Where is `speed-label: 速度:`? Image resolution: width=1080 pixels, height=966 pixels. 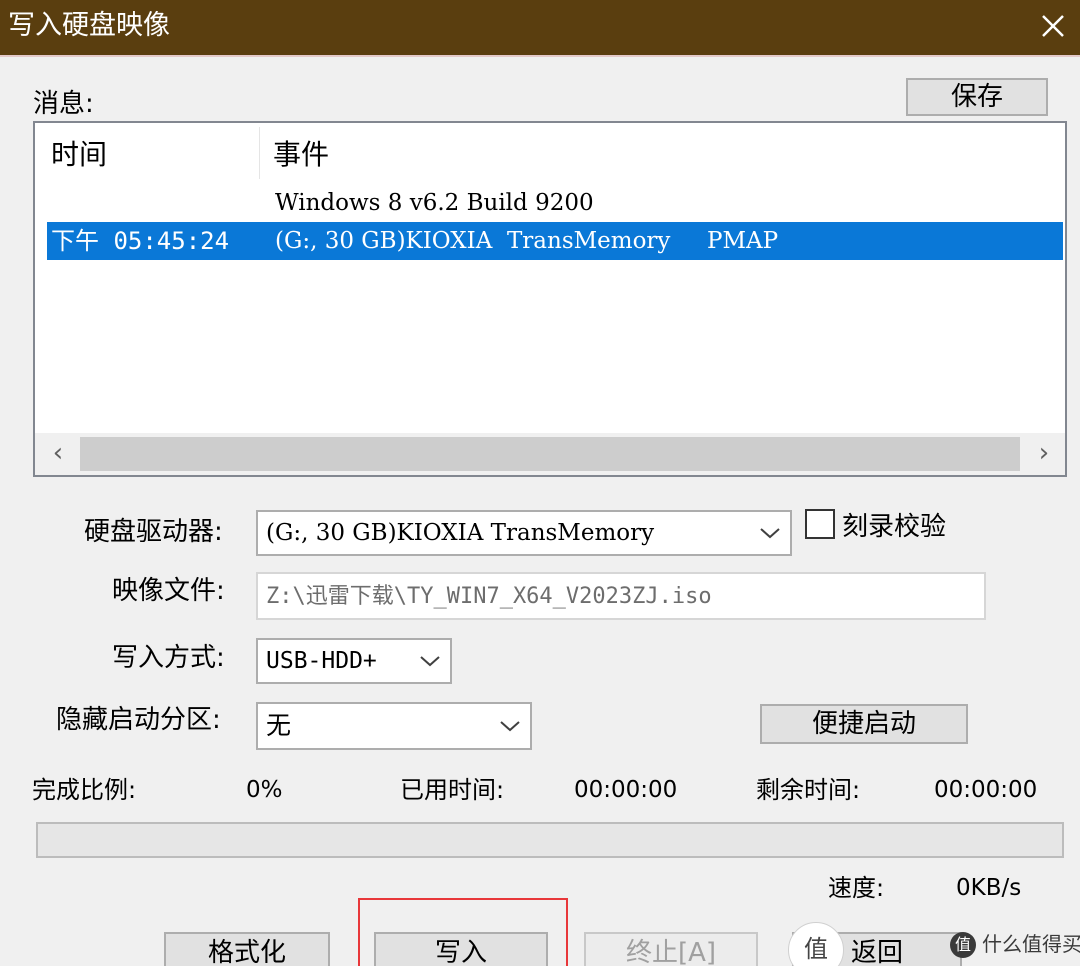 speed-label: 速度: is located at coordinates (856, 888).